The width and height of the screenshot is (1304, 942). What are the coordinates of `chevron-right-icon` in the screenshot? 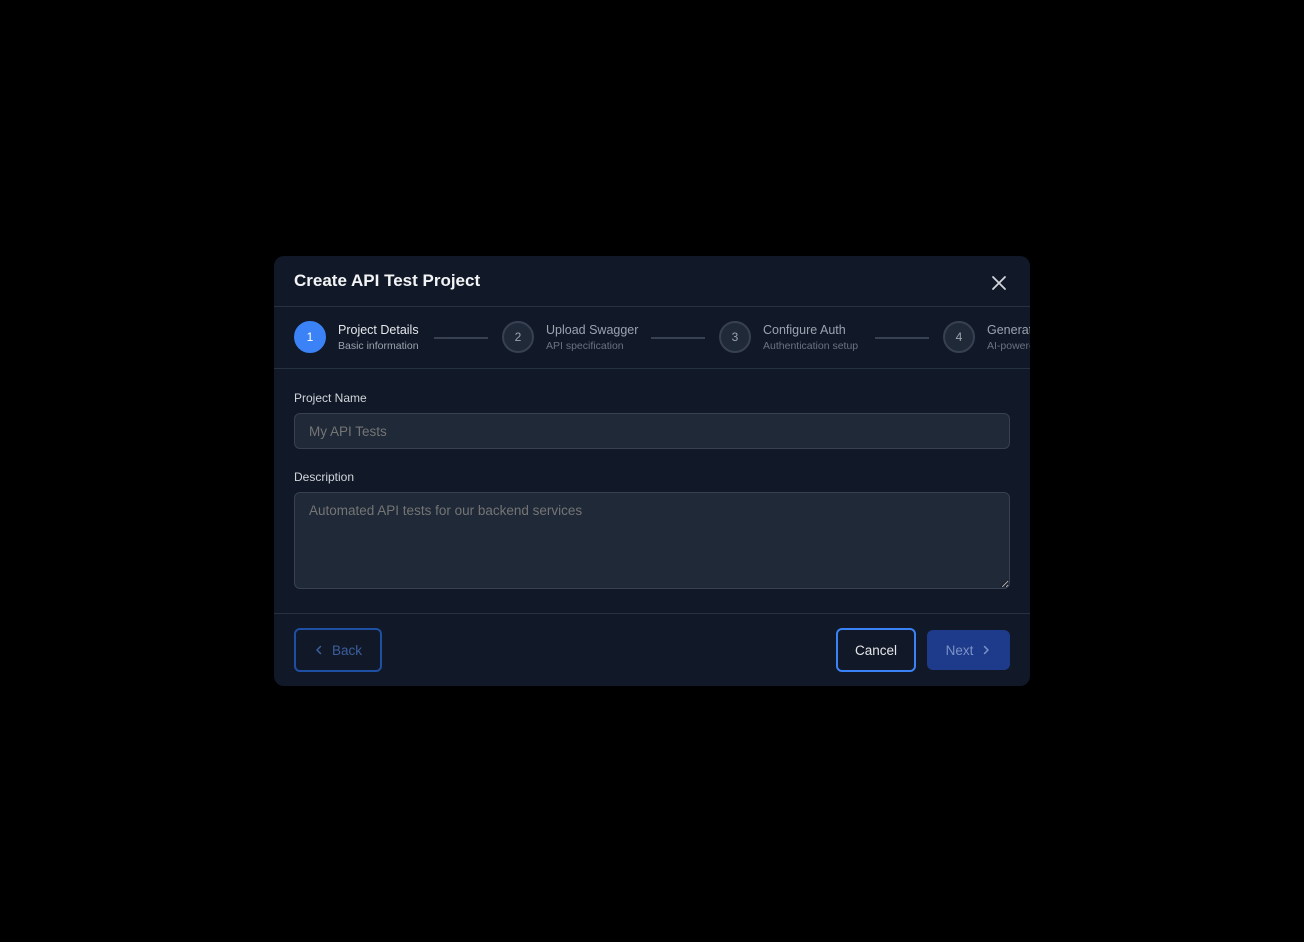 It's located at (987, 650).